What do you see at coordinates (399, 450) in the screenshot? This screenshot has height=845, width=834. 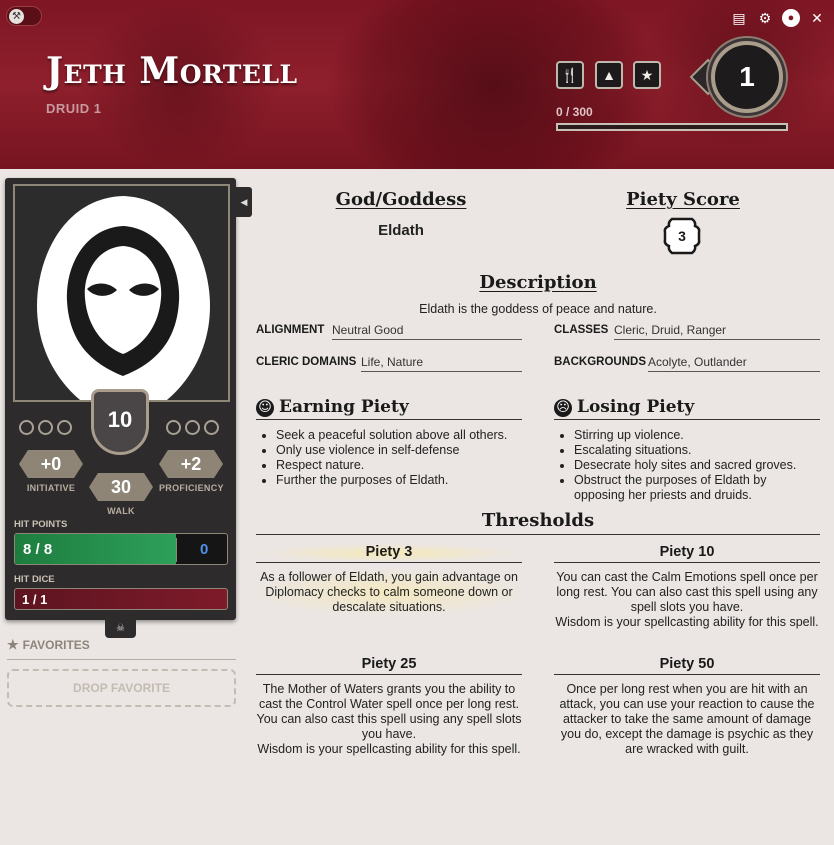 I see `list-item: Only use violence in self-defense` at bounding box center [399, 450].